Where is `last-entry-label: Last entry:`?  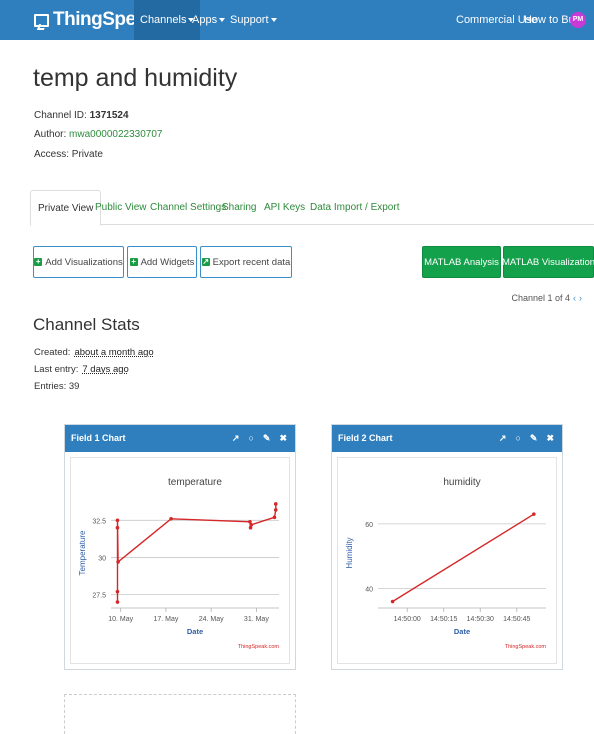
last-entry-label: Last entry: is located at coordinates (56, 369).